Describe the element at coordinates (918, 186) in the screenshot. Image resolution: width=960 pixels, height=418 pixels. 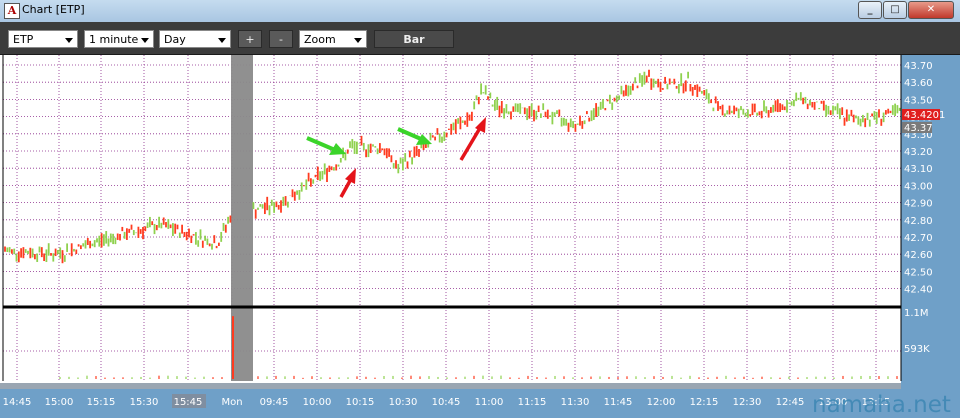
I see `price-tick-label: 43.00` at that location.